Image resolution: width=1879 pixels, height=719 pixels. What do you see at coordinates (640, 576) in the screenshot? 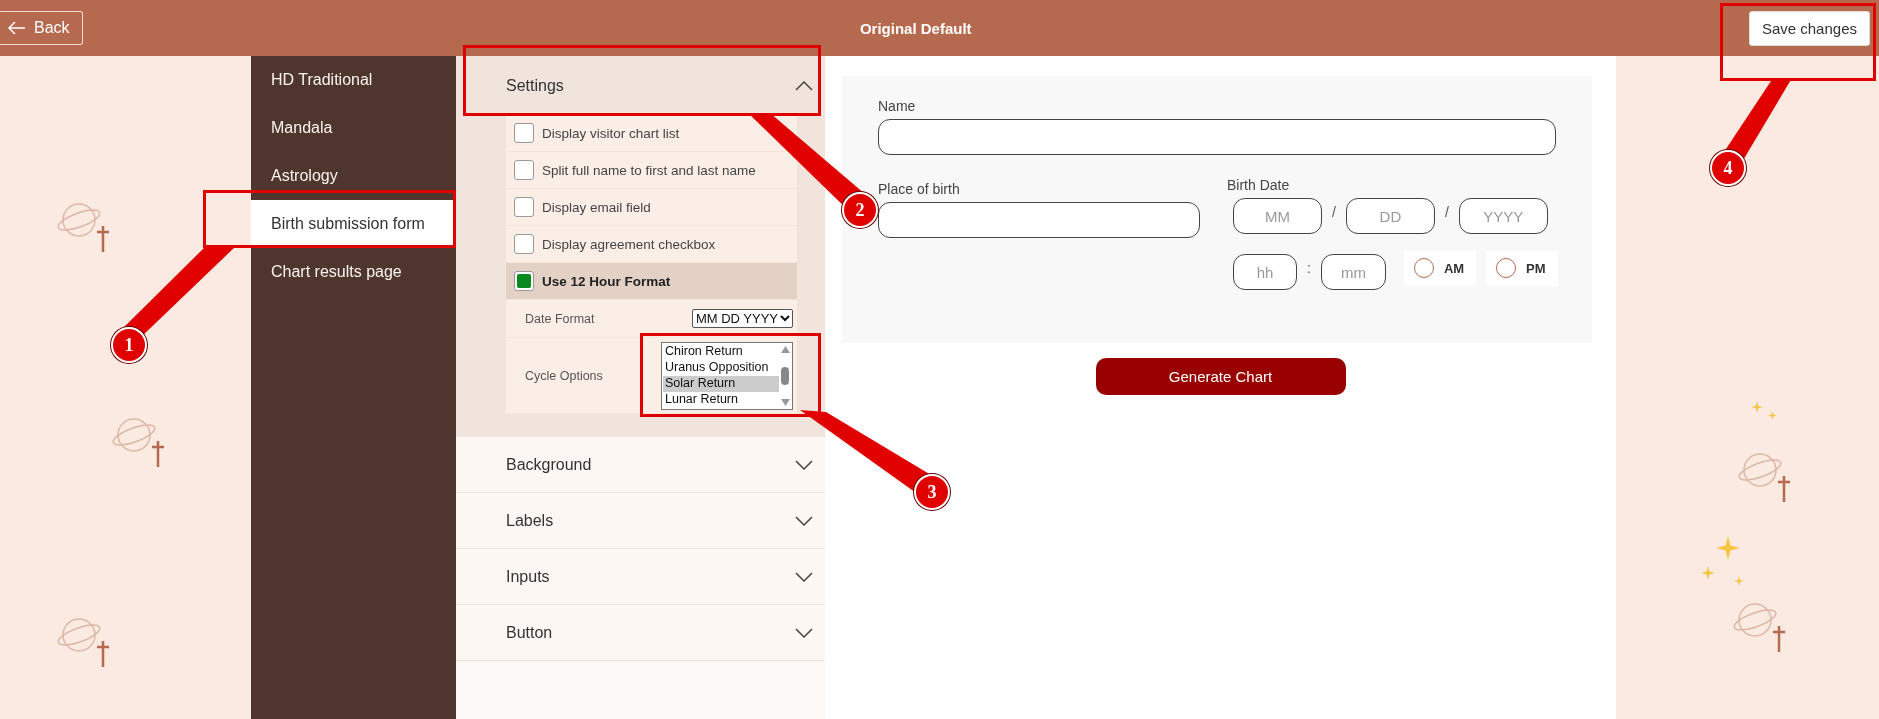
I see `accordion-header: Inputs` at bounding box center [640, 576].